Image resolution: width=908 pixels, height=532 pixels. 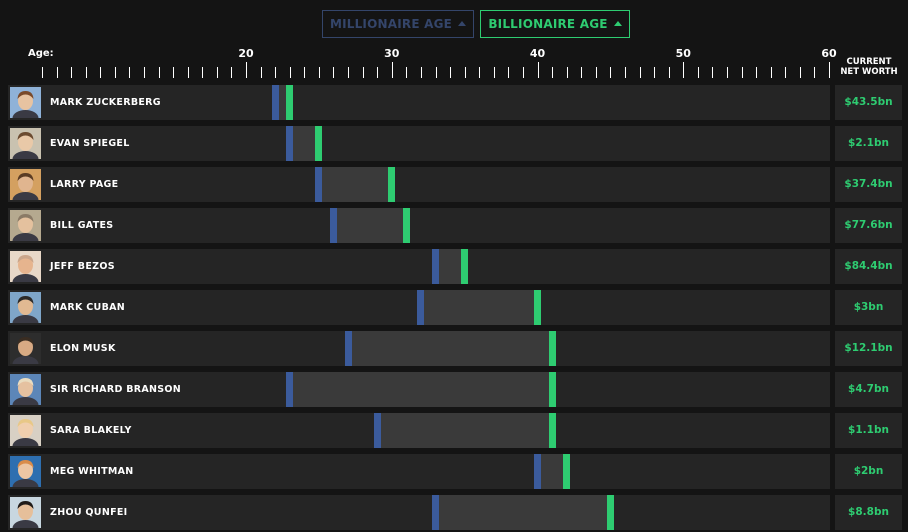 What do you see at coordinates (868, 143) in the screenshot?
I see `net-worth-value: $2.1bn` at bounding box center [868, 143].